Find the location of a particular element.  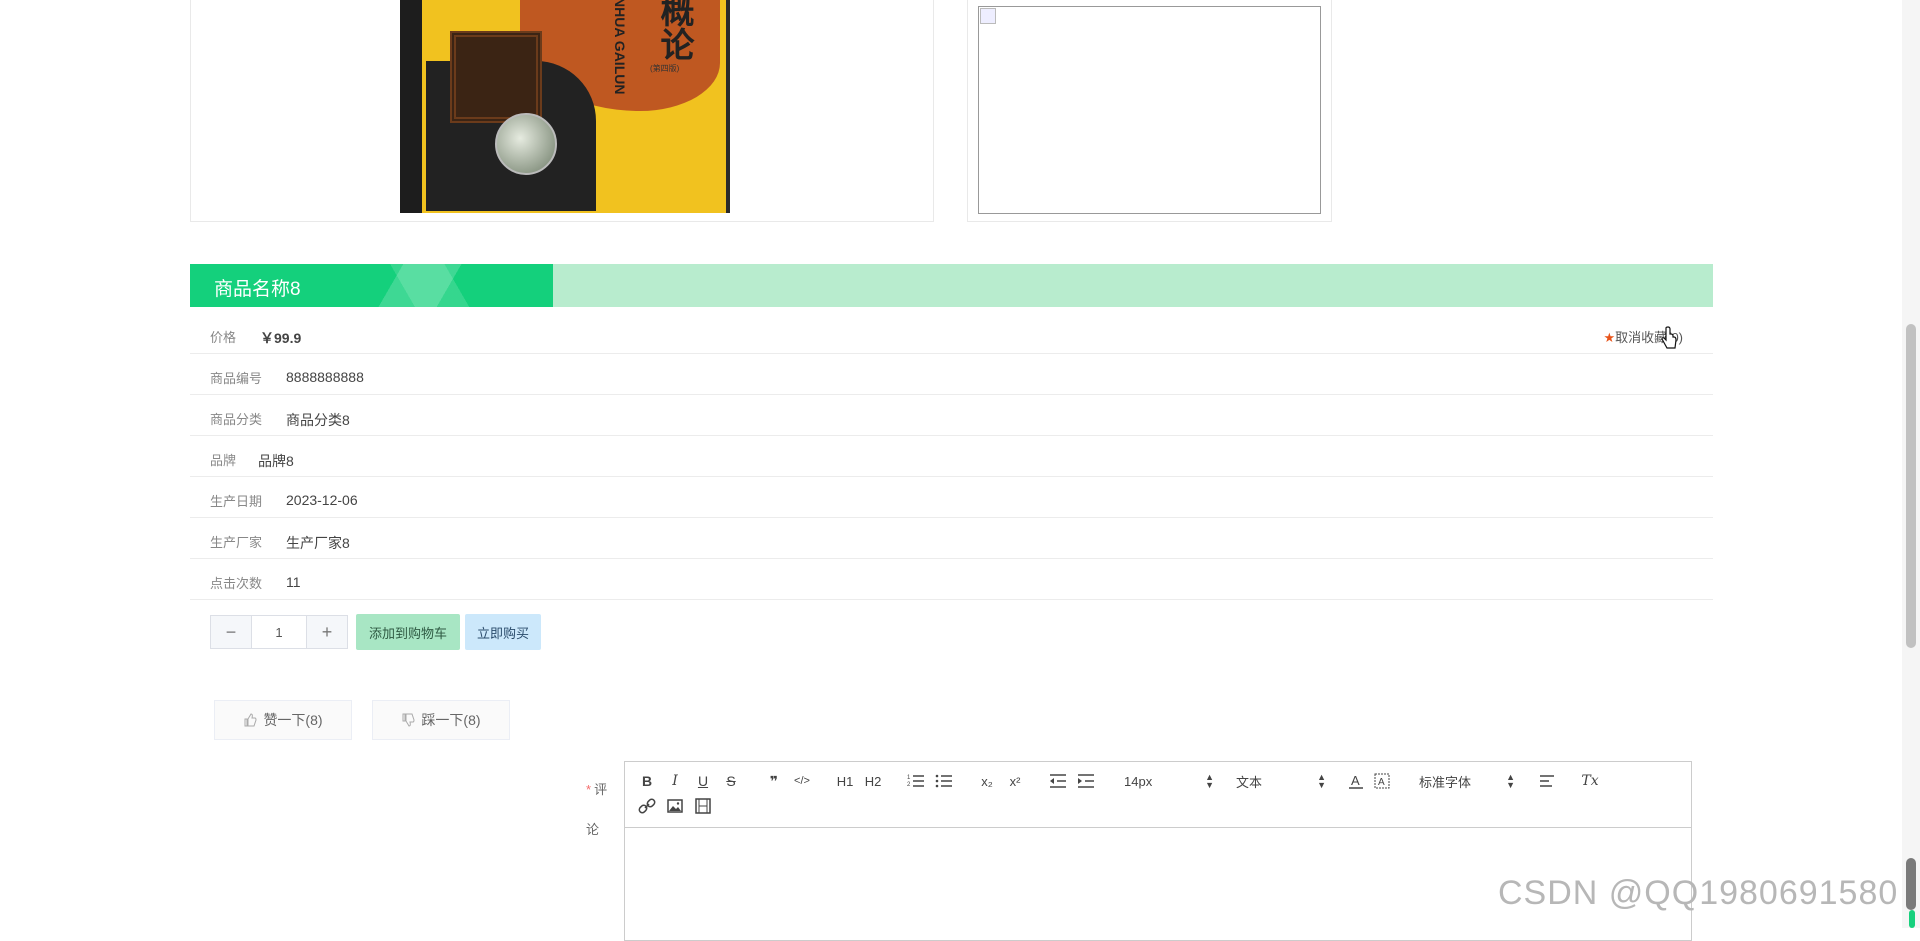

required-mark: * is located at coordinates (589, 789).